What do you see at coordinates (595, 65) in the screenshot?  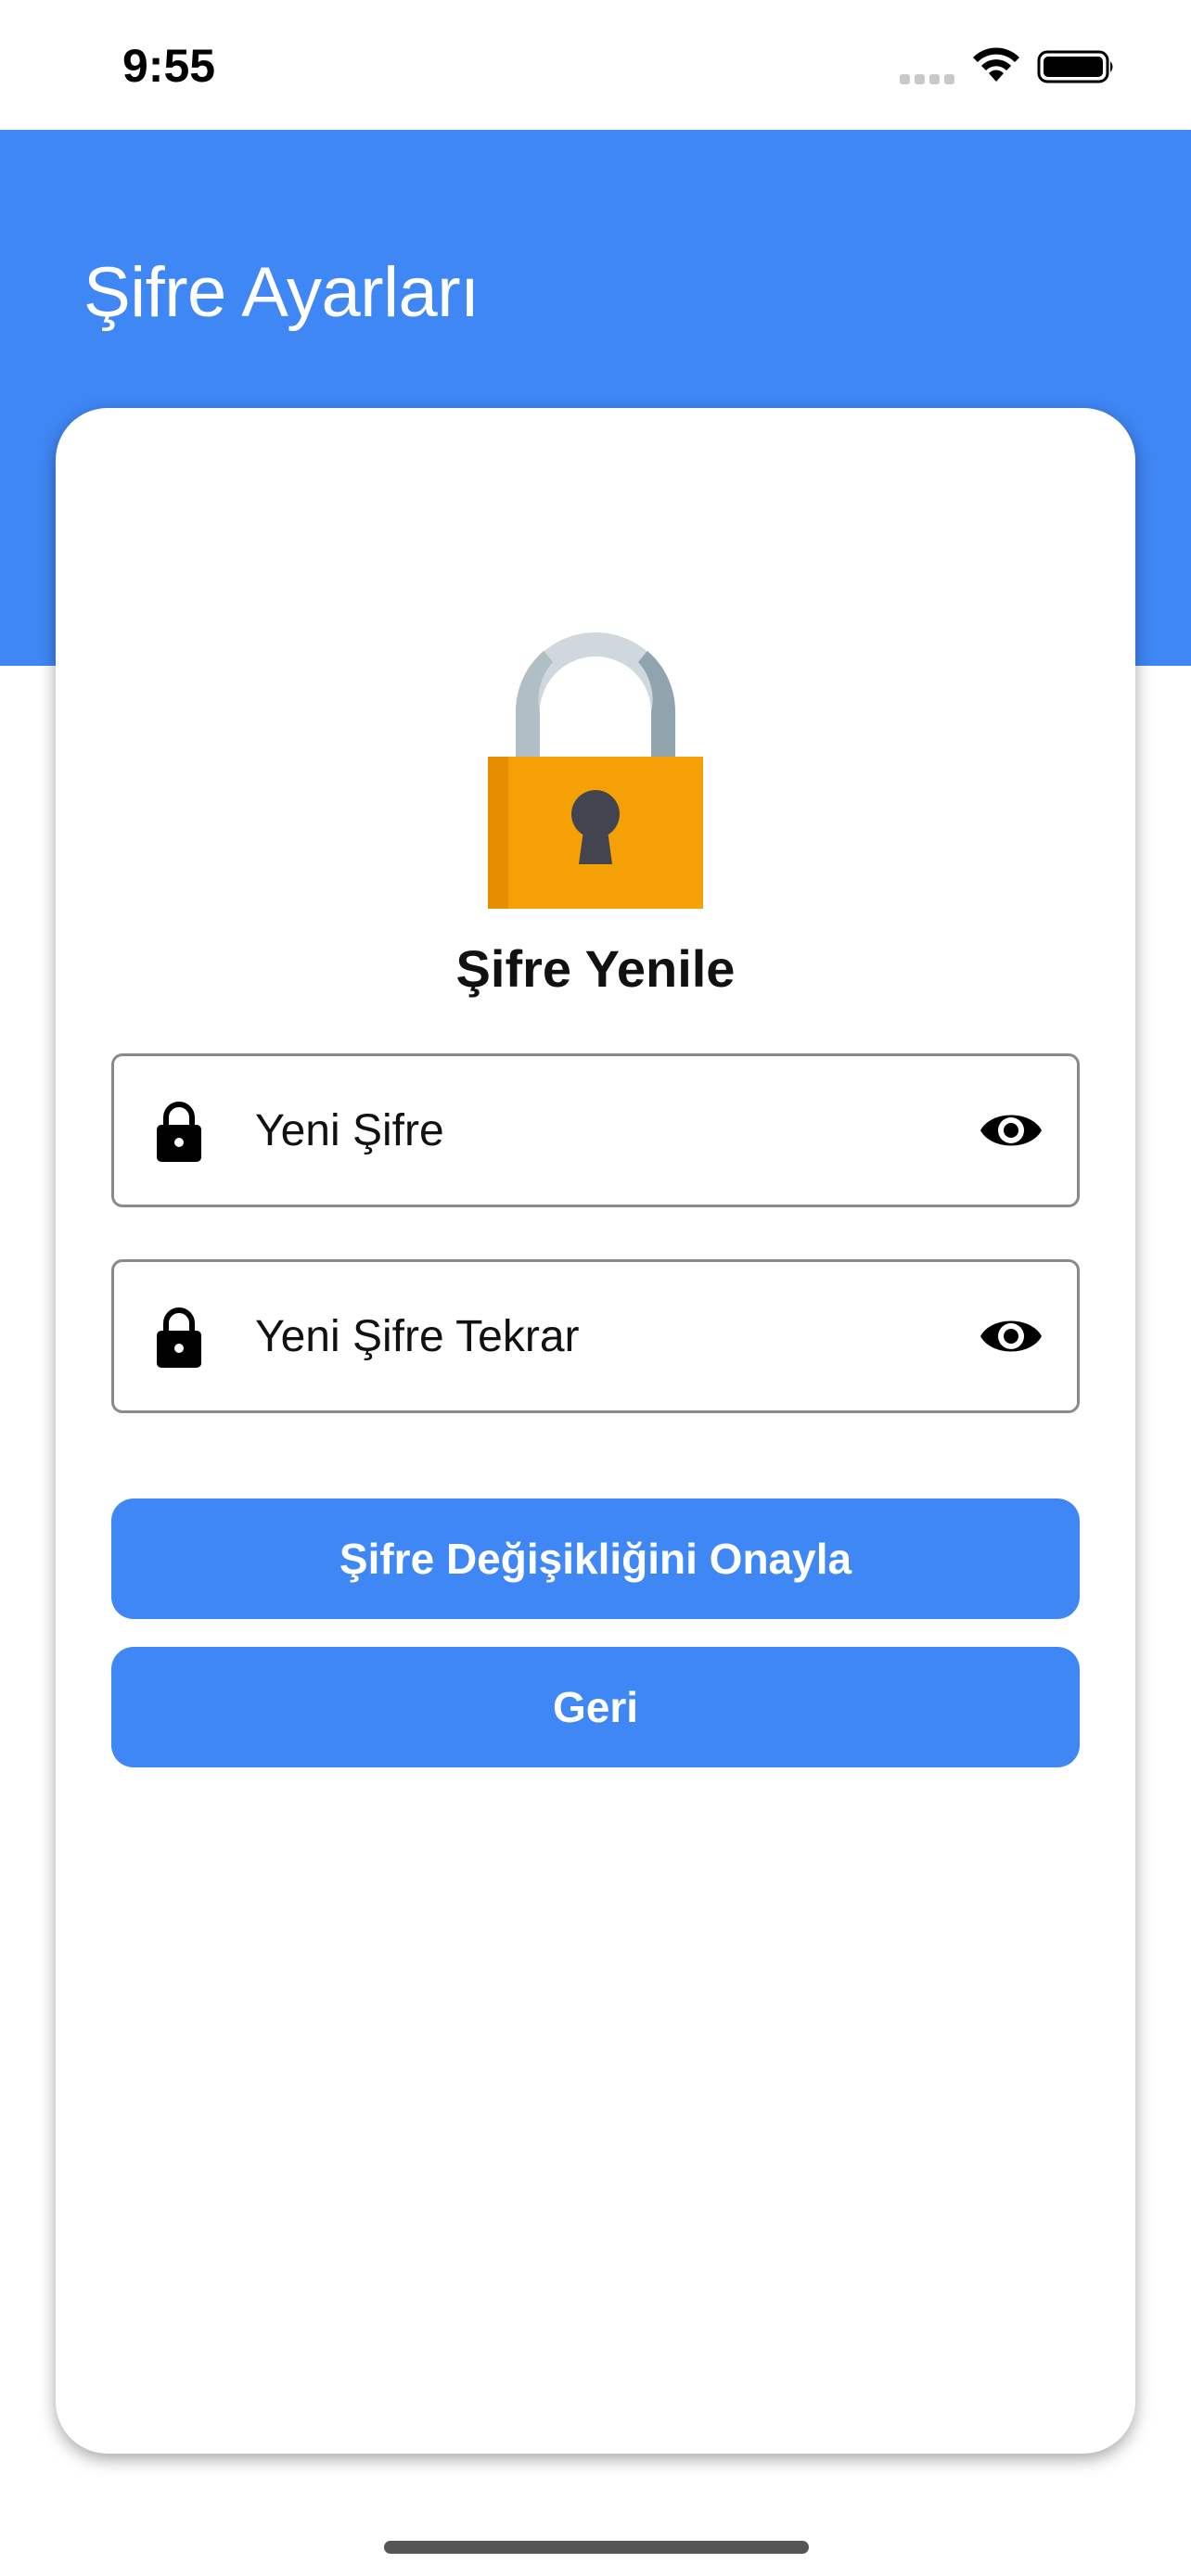 I see `status-bar: 9:55` at bounding box center [595, 65].